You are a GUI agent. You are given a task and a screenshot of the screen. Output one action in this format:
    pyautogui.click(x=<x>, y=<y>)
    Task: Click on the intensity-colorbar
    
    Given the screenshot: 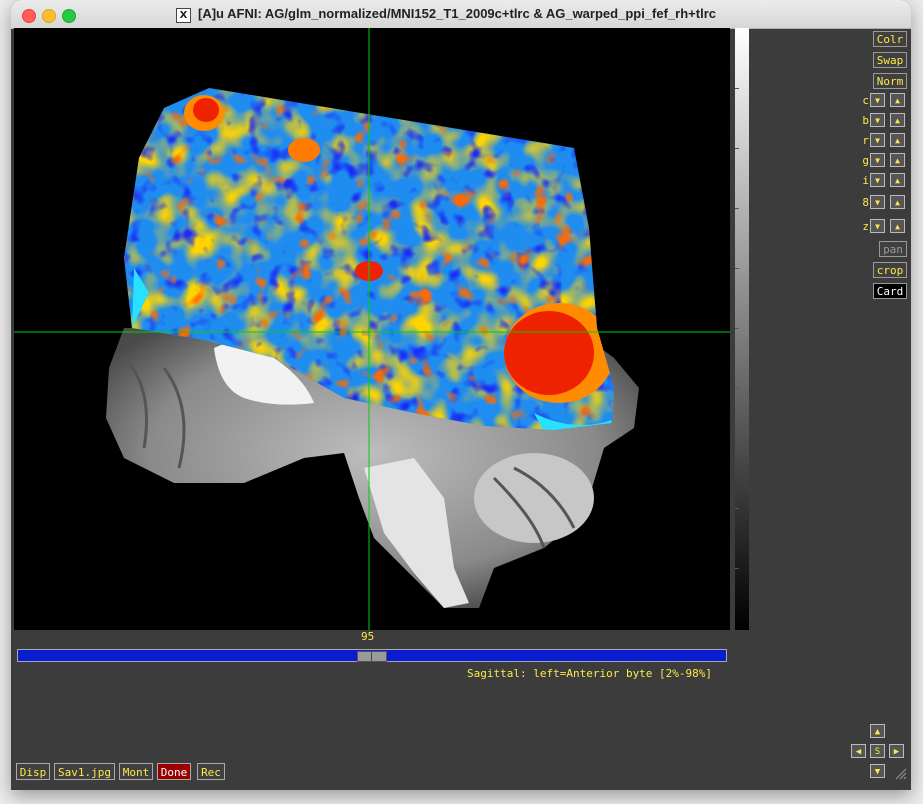 What is the action you would take?
    pyautogui.click(x=742, y=329)
    